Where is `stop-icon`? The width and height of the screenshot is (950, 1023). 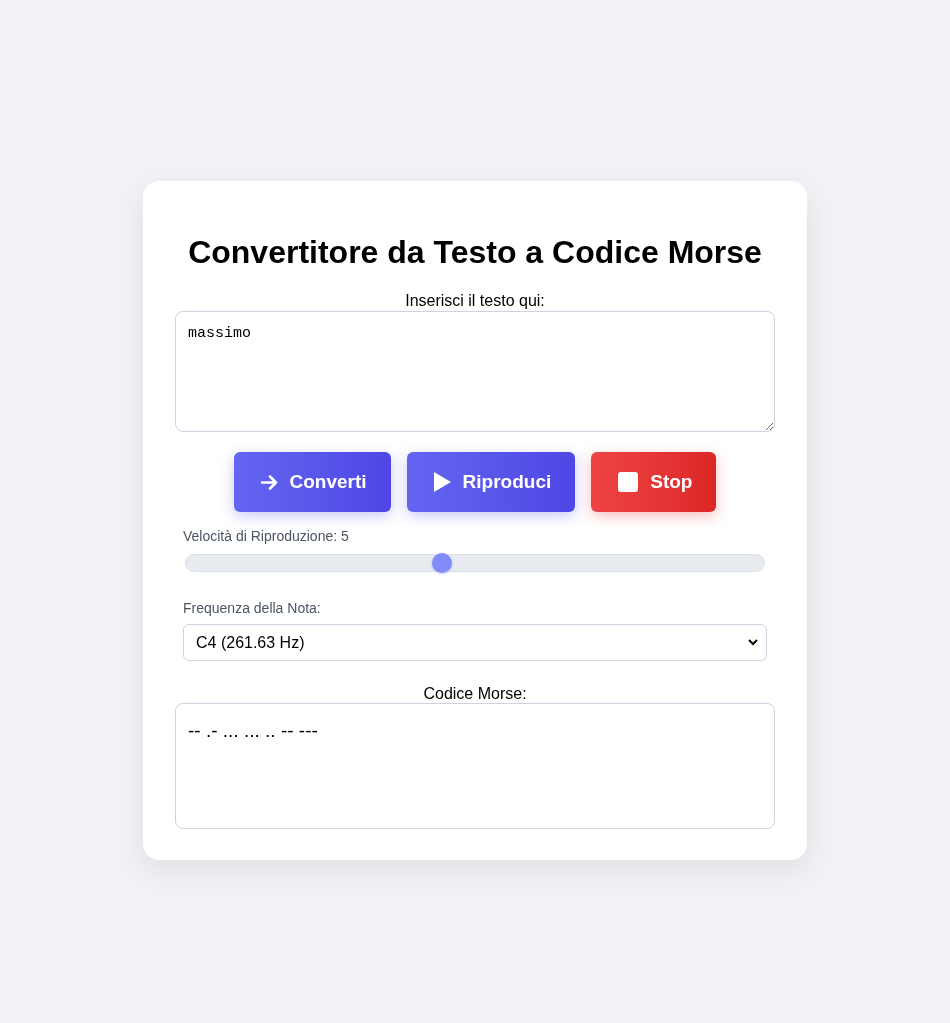 stop-icon is located at coordinates (628, 482).